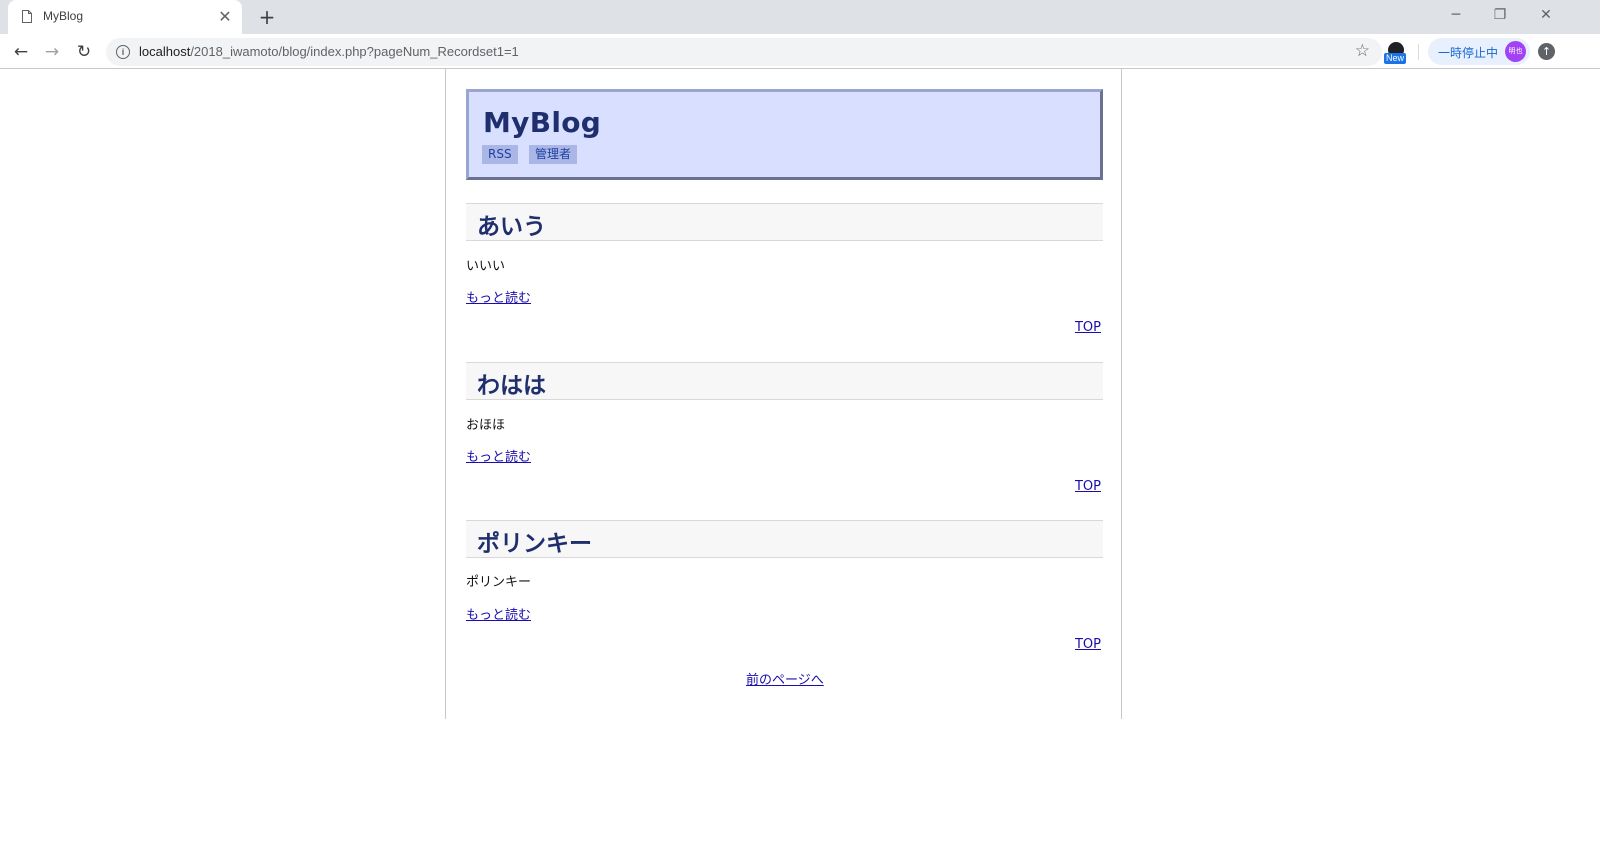  Describe the element at coordinates (52, 52) in the screenshot. I see `forward-icon: →` at that location.